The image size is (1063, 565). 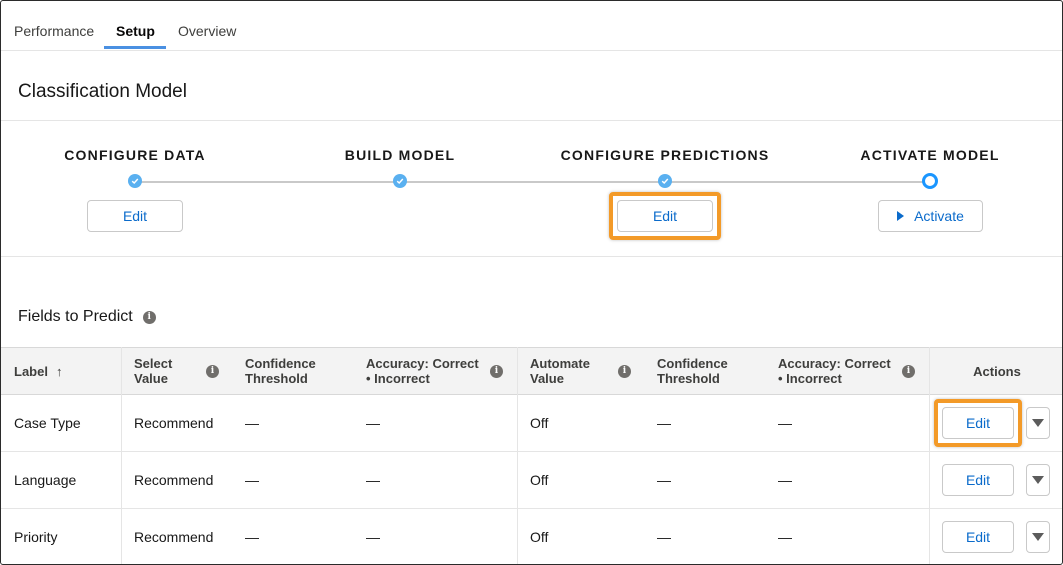 I want to click on column-header-confidence-threshold-2: Confidence Threshold, so click(x=712, y=371).